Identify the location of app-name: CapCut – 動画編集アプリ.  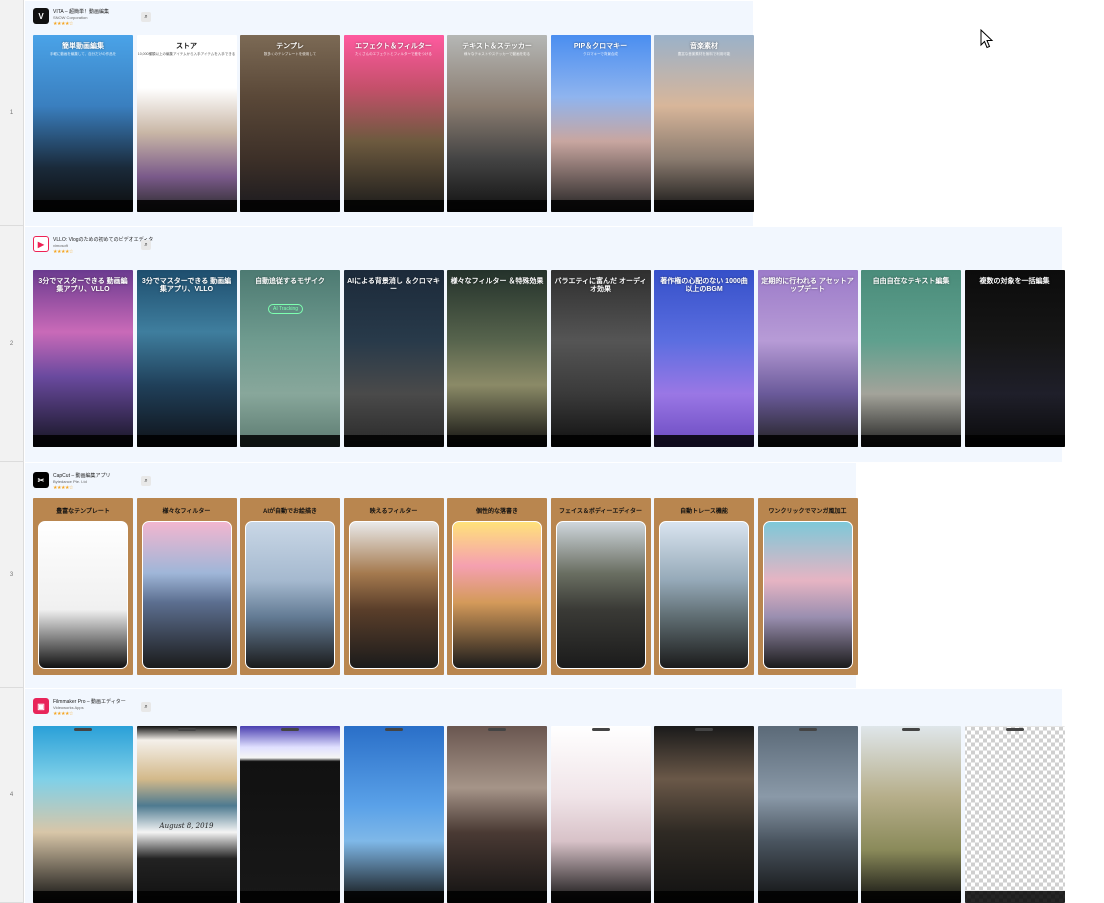
(82, 475).